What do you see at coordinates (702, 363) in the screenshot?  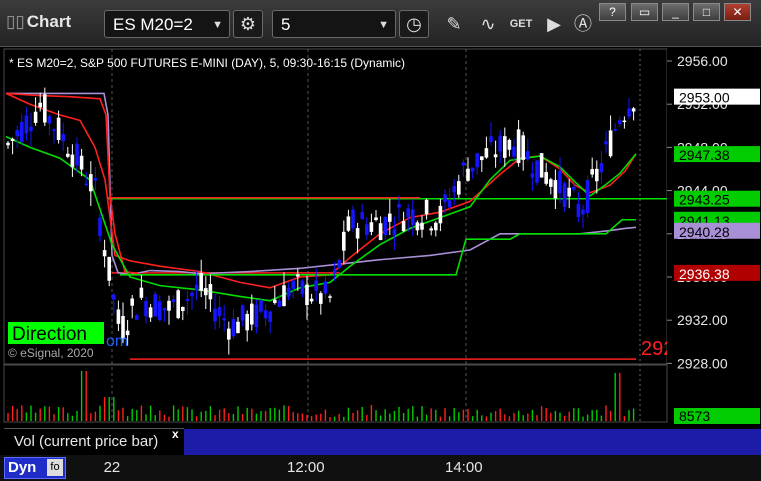 I see `price-tick-label: 2928.00` at bounding box center [702, 363].